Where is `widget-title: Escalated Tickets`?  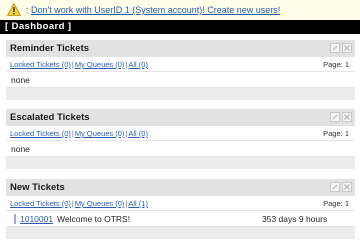 widget-title: Escalated Tickets is located at coordinates (50, 117).